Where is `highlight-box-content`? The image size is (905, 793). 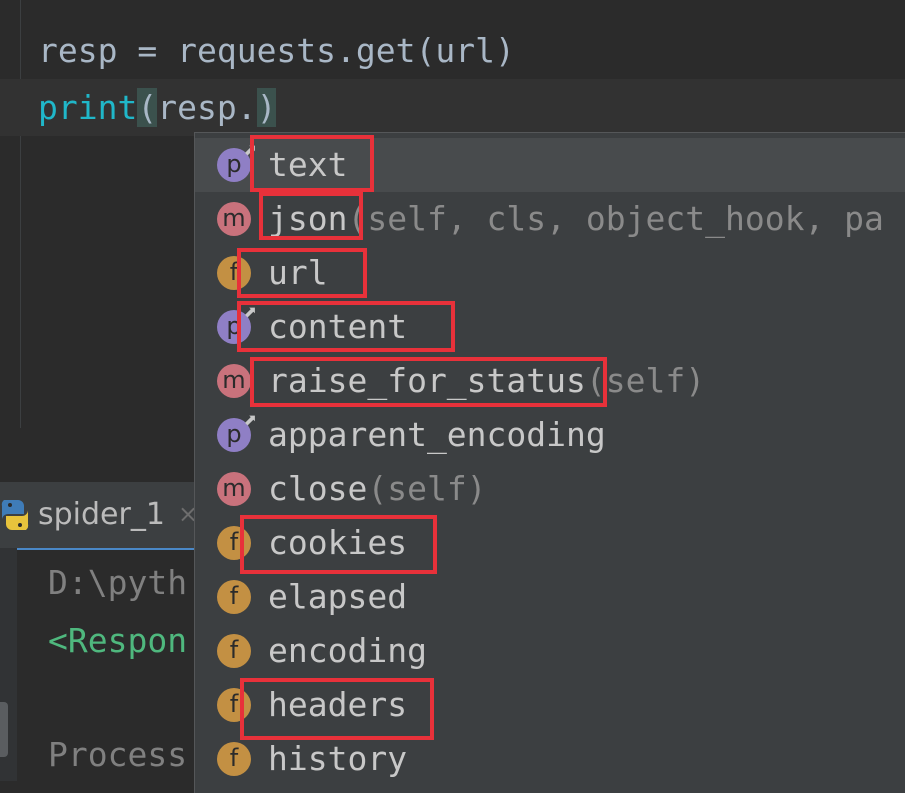
highlight-box-content is located at coordinates (346, 326).